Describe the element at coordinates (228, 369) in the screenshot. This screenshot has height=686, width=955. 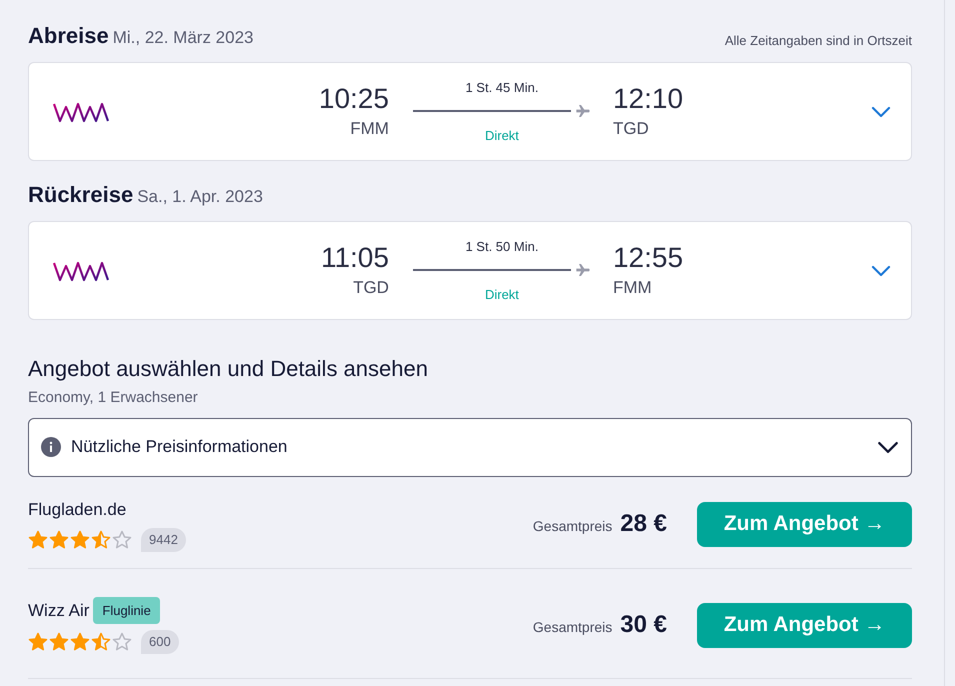
I see `offers-title: Angebot auswählen und Details ansehen` at that location.